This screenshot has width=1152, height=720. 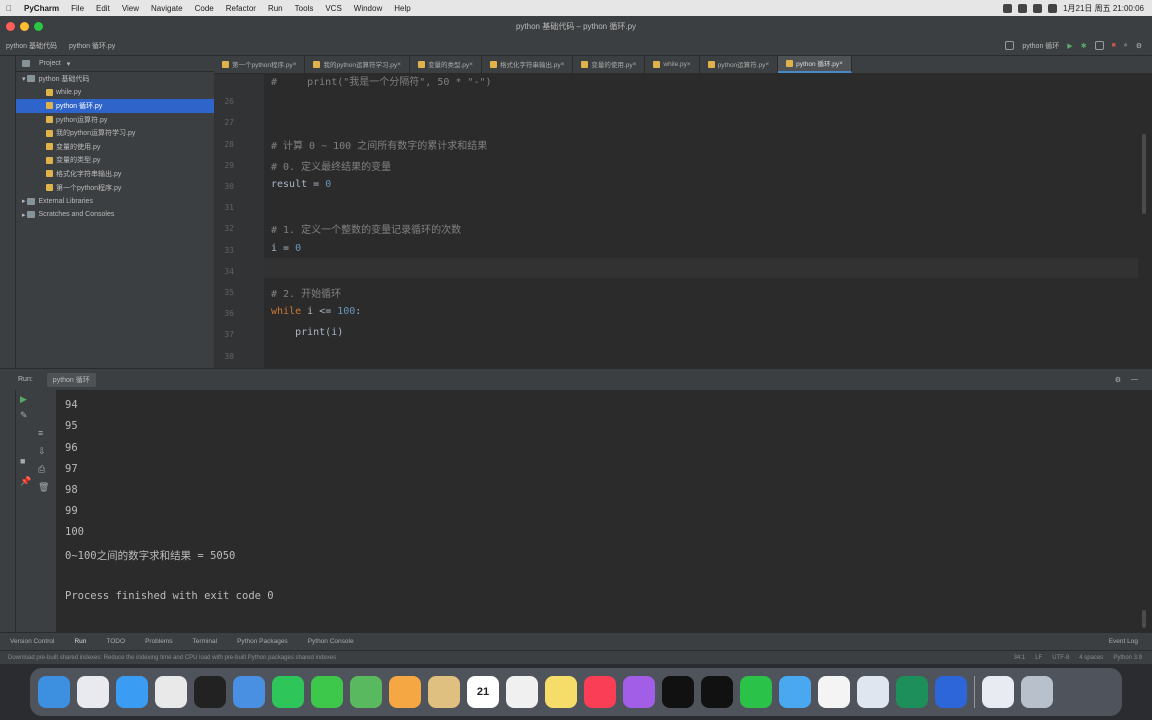 I want to click on mail-icon, so click(x=249, y=692).